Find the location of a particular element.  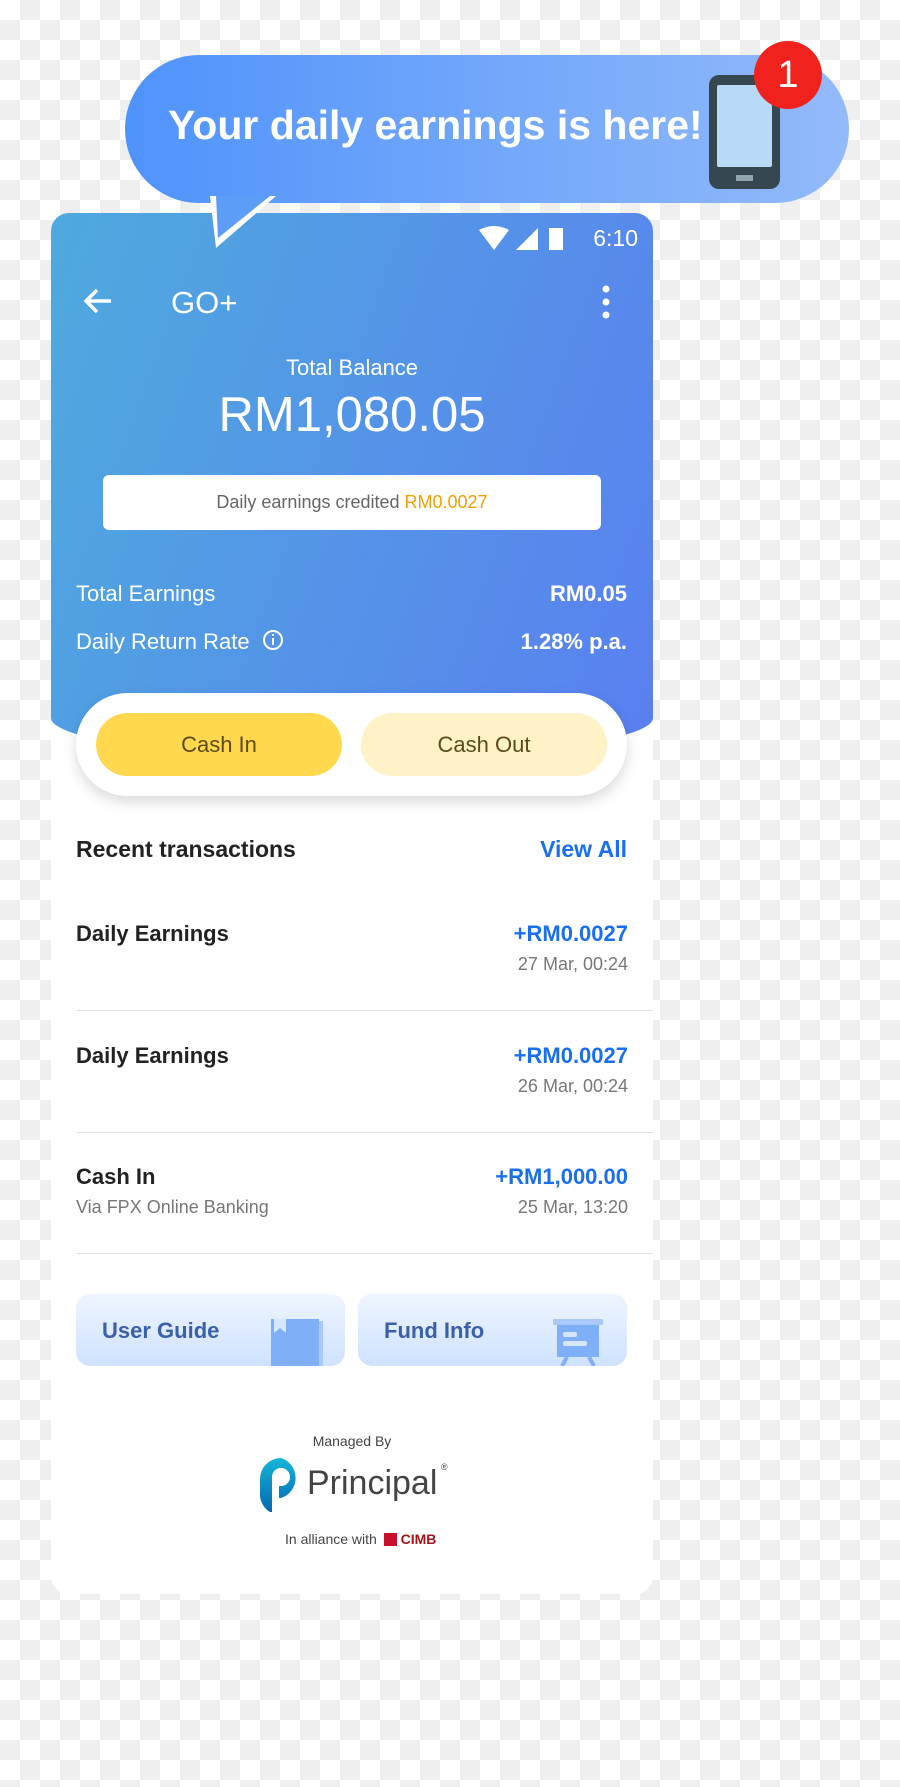

signal-icon is located at coordinates (527, 239).